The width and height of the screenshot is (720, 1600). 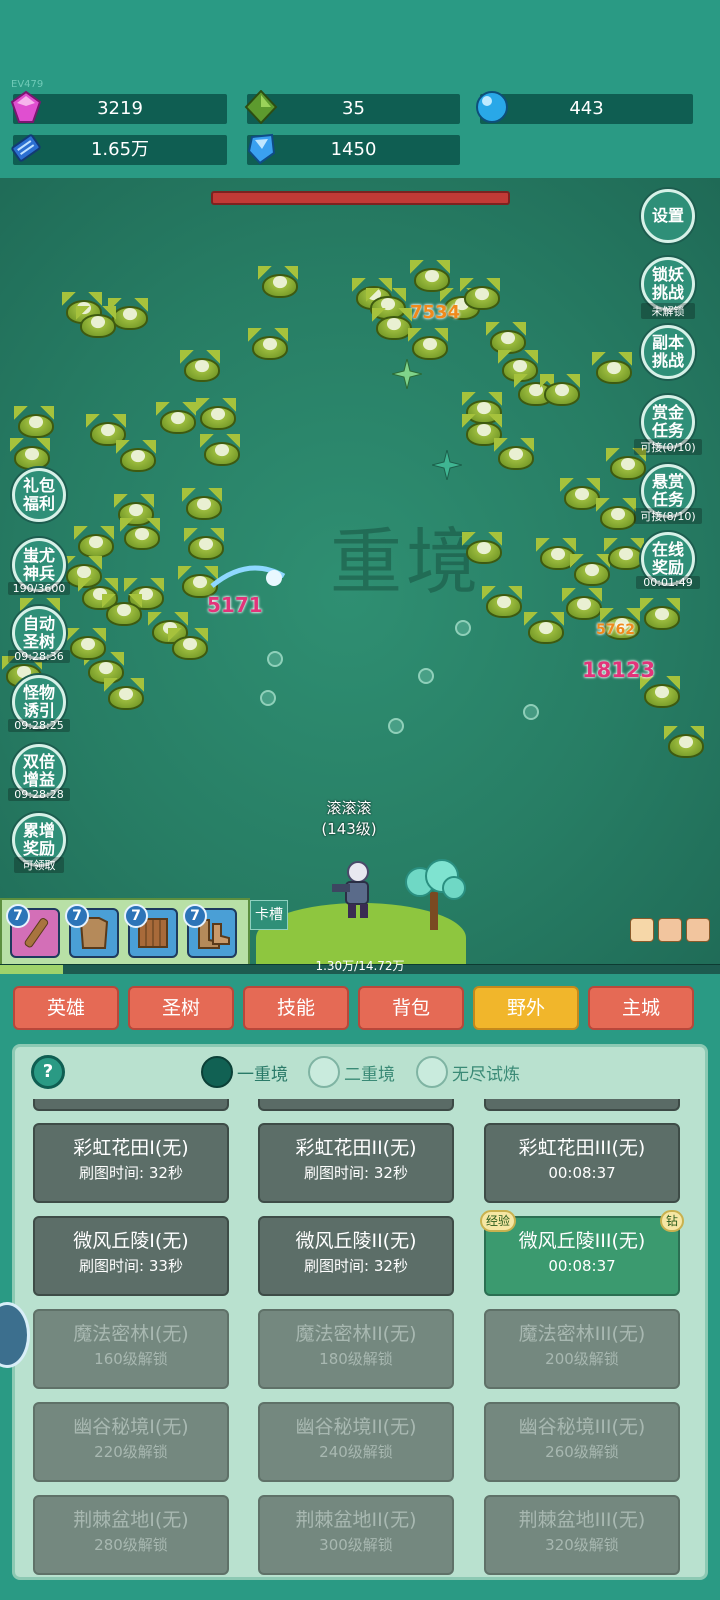 I want to click on resource-gems: 3219, so click(x=120, y=109).